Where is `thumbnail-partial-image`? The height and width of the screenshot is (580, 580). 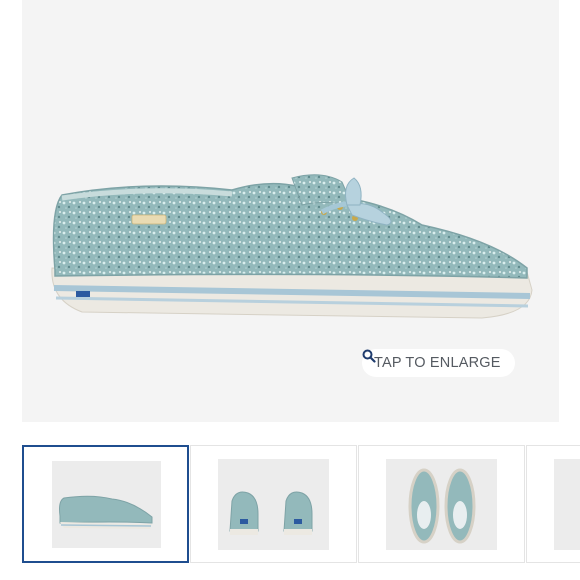
thumbnail-partial-image is located at coordinates (567, 504).